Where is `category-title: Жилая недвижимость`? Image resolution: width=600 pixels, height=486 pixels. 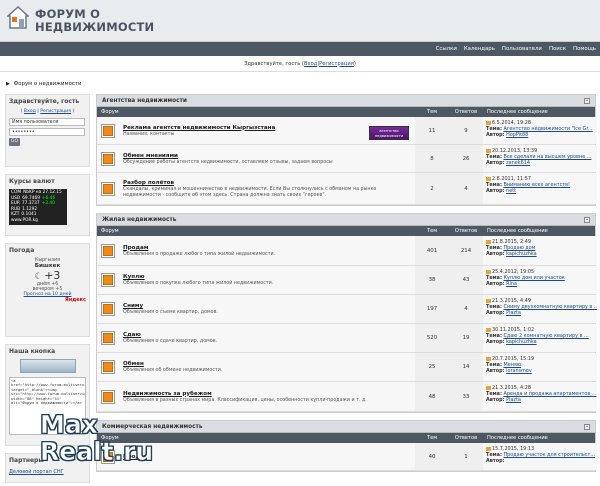 category-title: Жилая недвижимость is located at coordinates (139, 220).